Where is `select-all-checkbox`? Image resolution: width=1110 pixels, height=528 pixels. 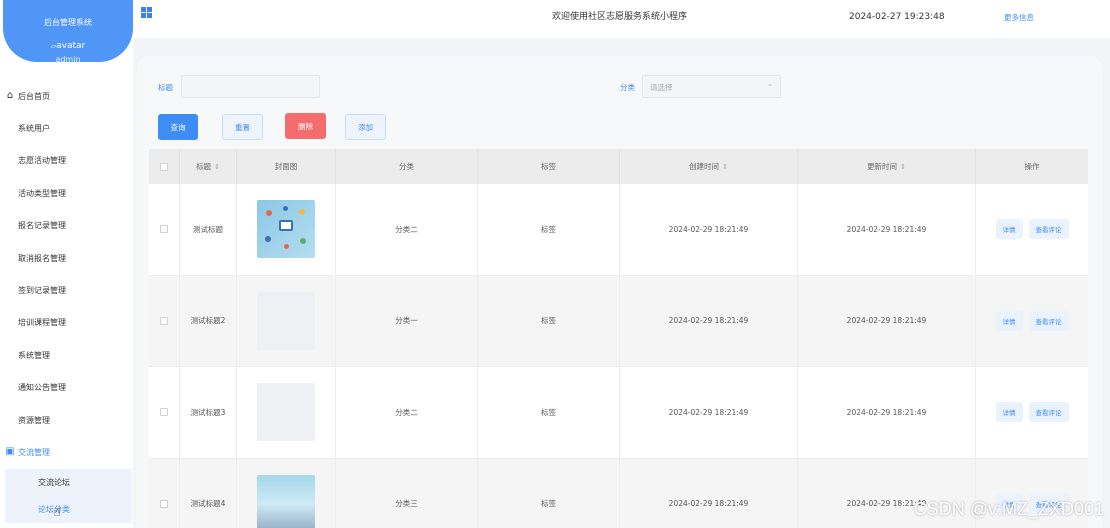 select-all-checkbox is located at coordinates (164, 166).